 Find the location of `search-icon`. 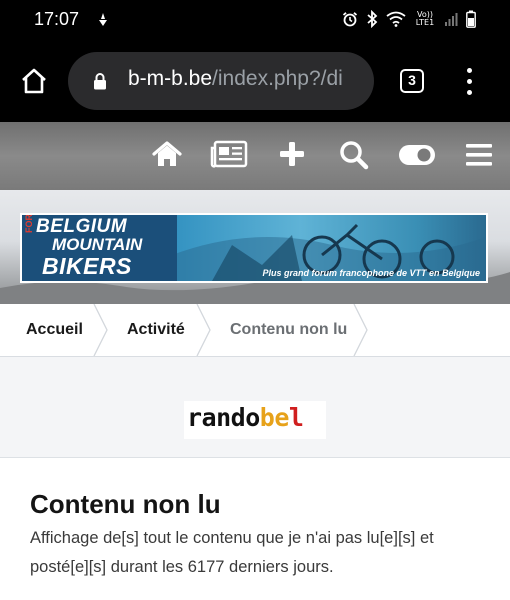

search-icon is located at coordinates (354, 155).